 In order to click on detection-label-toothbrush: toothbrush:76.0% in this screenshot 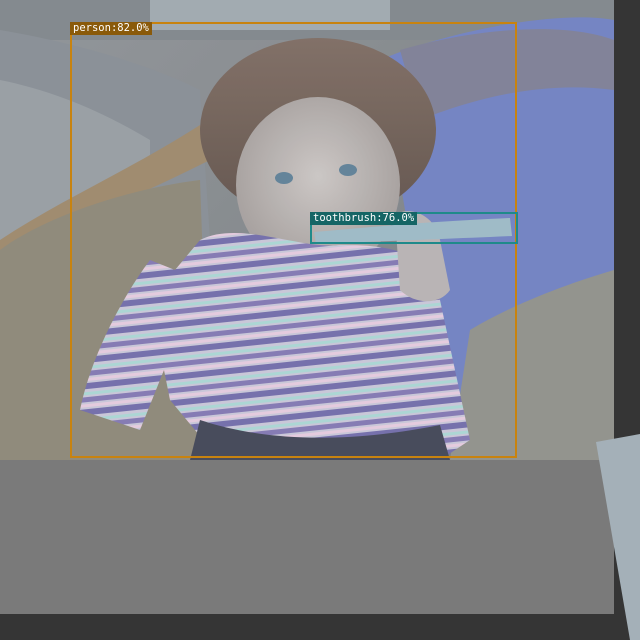, I will do `click(364, 218)`.